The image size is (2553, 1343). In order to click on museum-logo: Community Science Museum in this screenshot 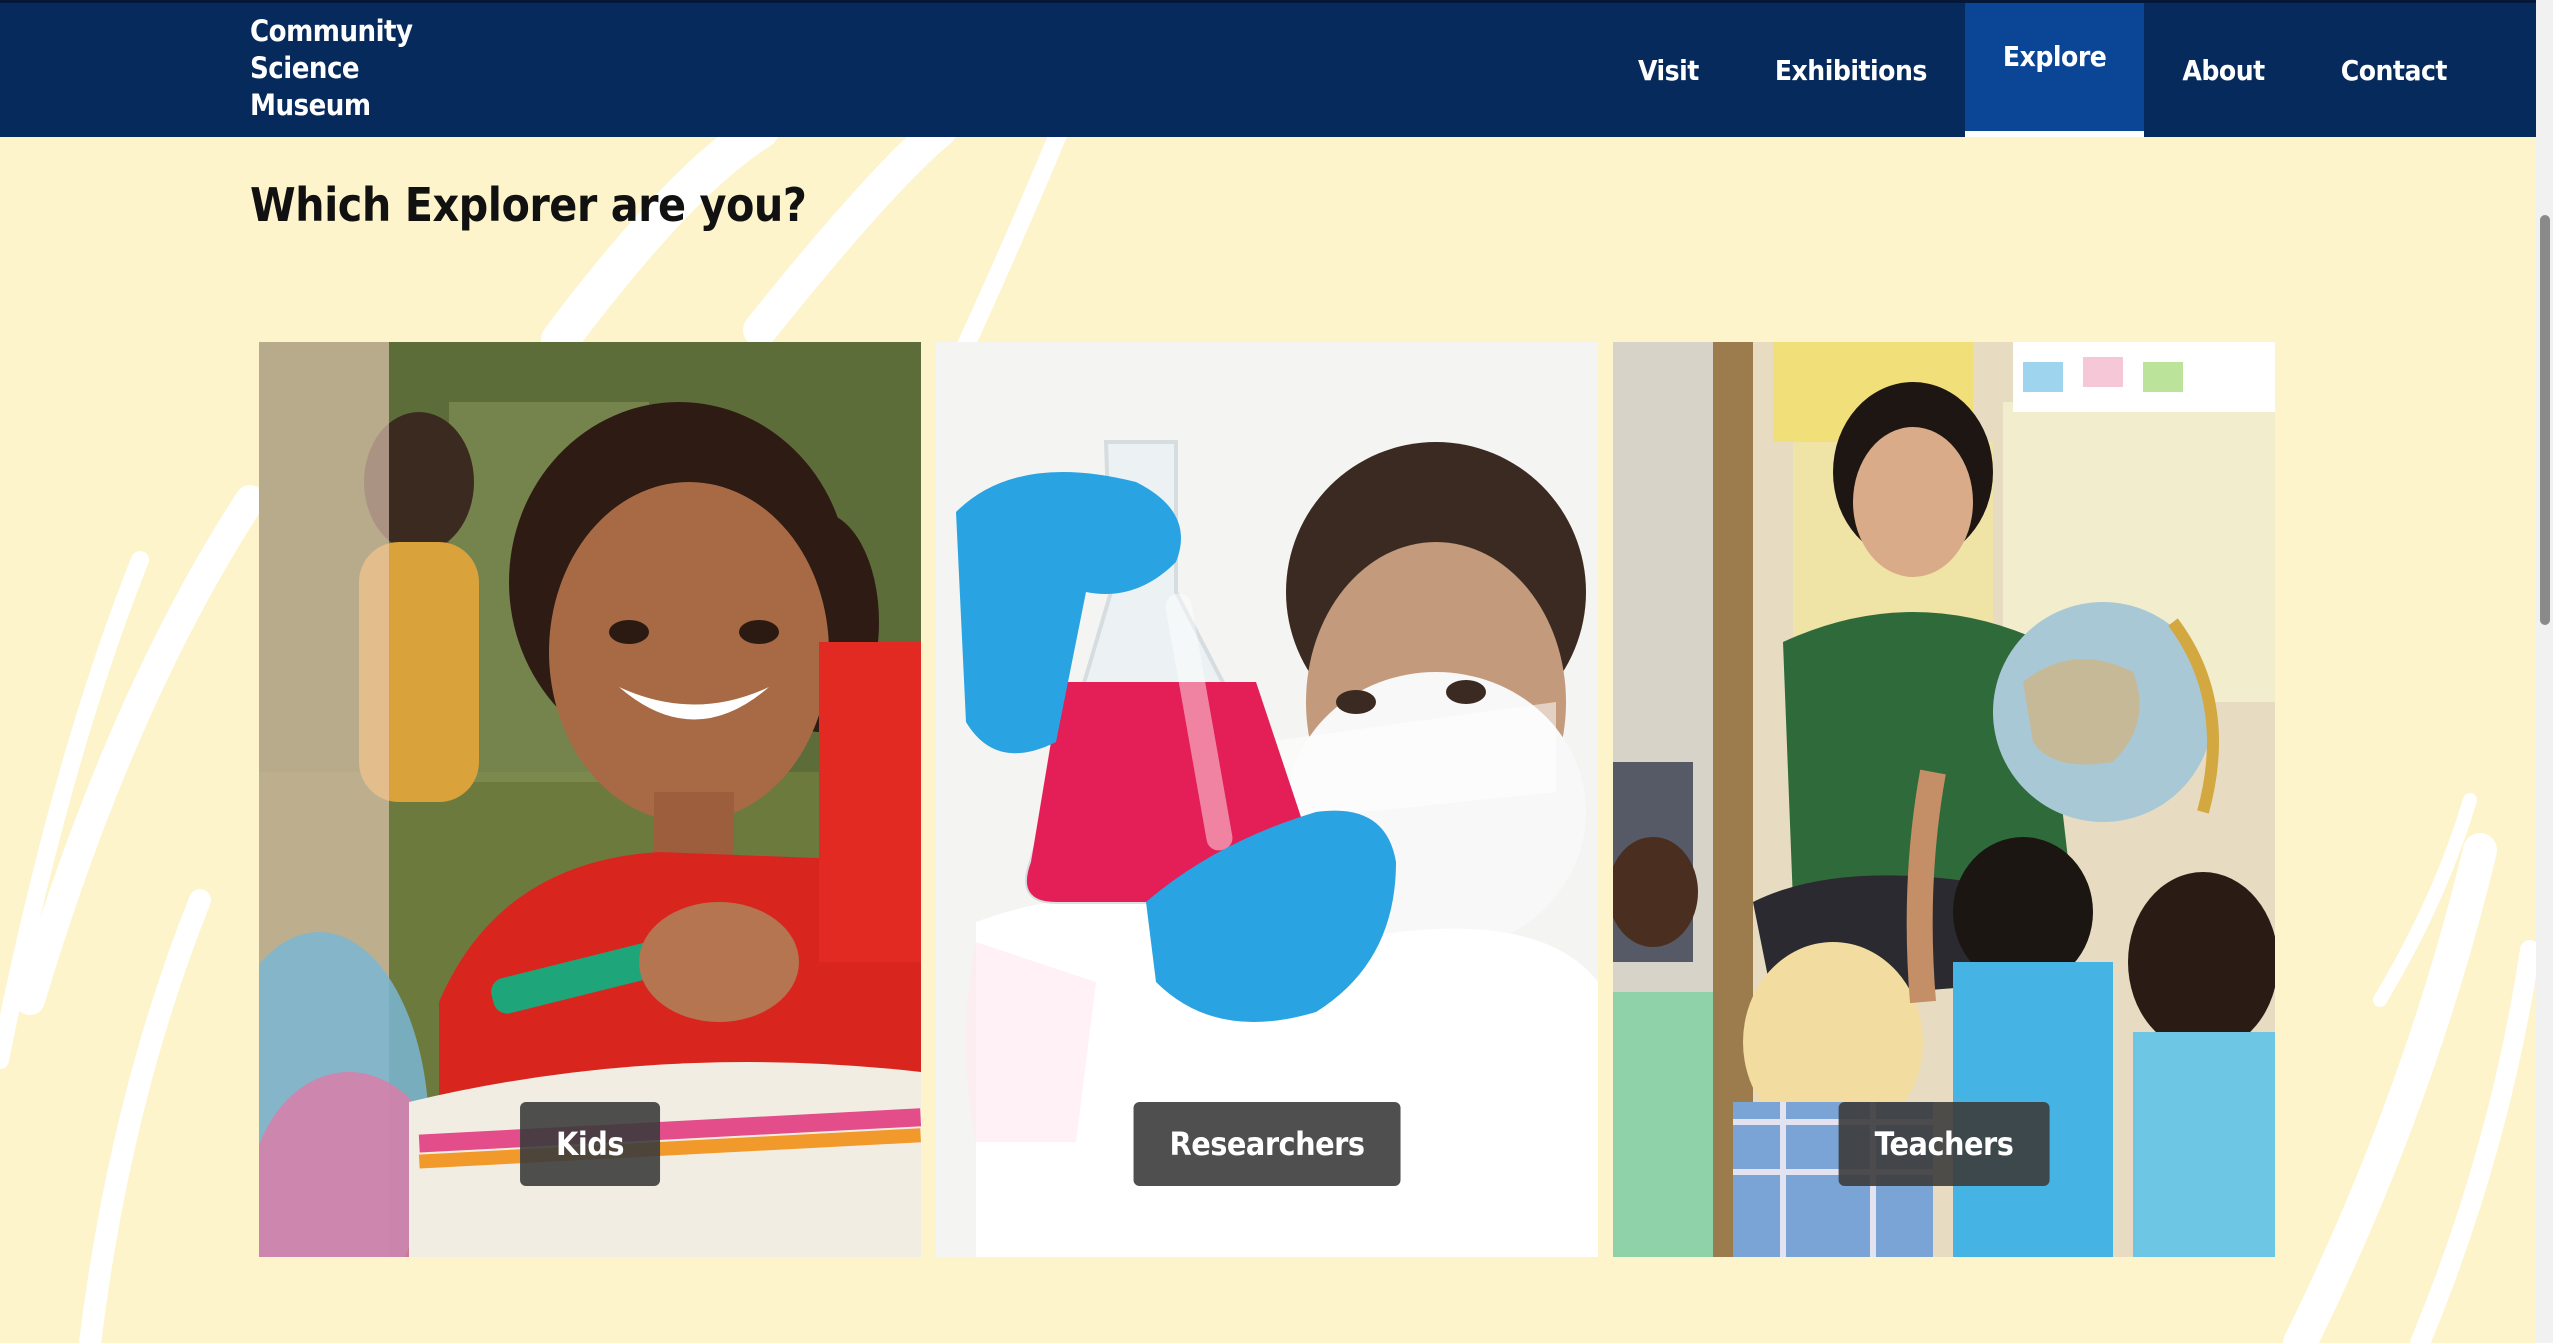, I will do `click(331, 68)`.